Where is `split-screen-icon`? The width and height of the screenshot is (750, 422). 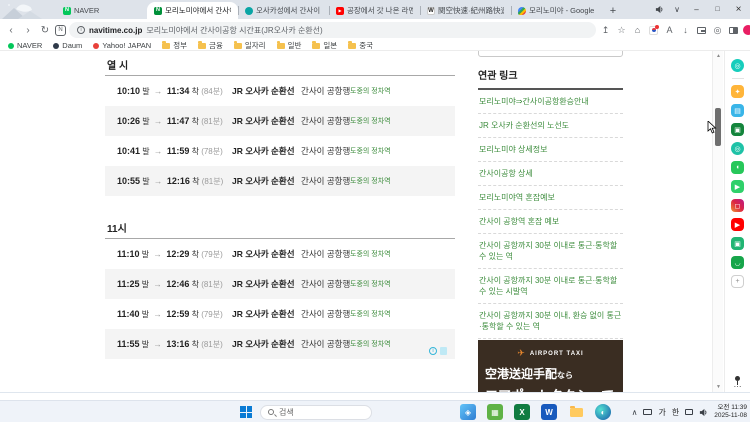 split-screen-icon is located at coordinates (733, 30).